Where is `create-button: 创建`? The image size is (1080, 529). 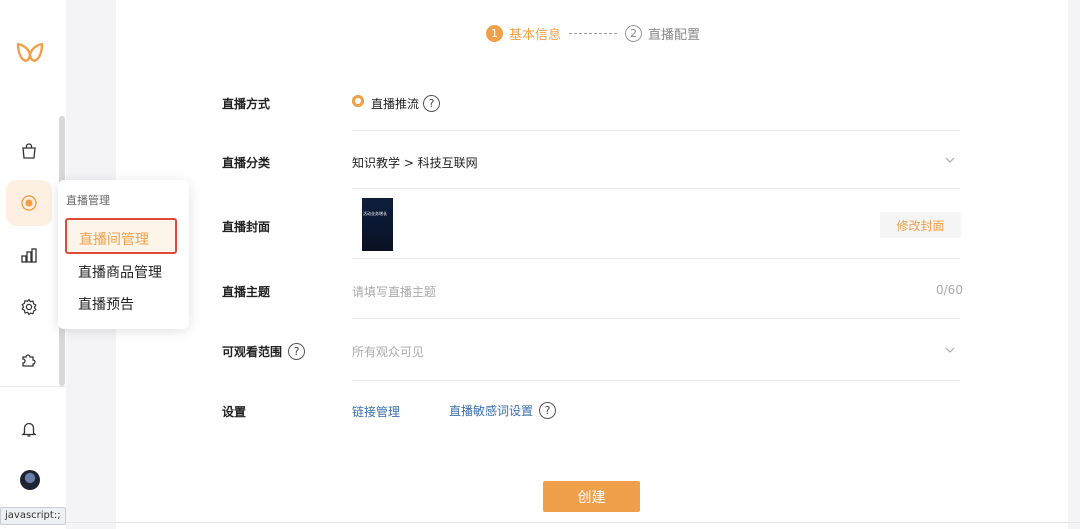
create-button: 创建 is located at coordinates (591, 496).